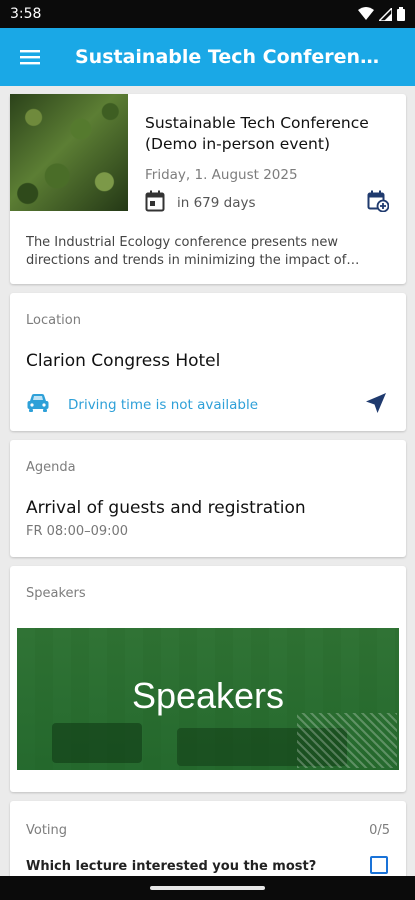 This screenshot has height=900, width=415. I want to click on wifi-icon, so click(366, 13).